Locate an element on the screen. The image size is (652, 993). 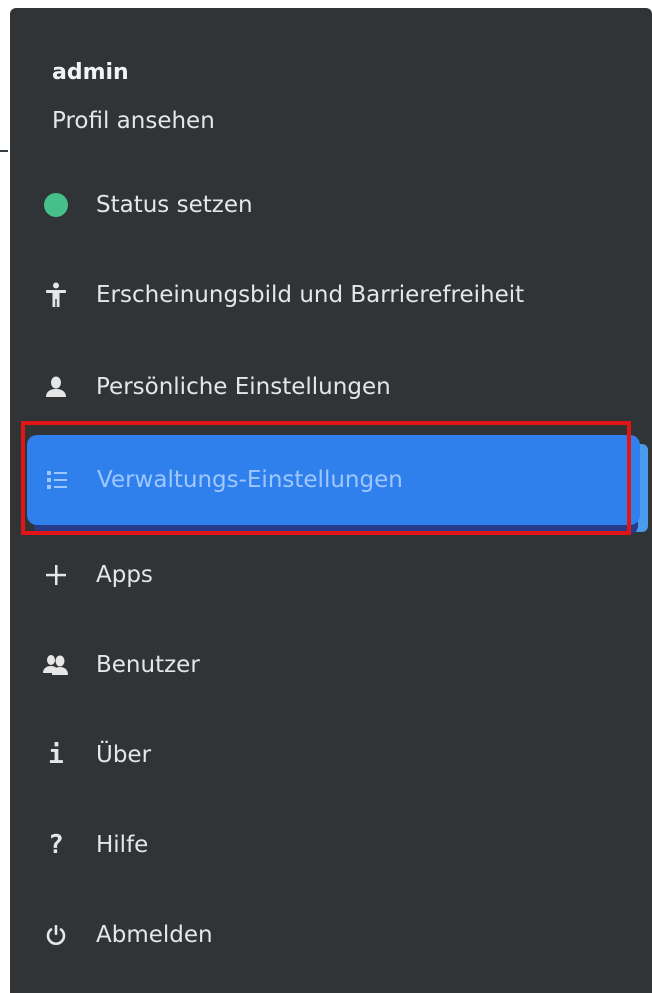
menu-item-label: Persönliche Einstellungen is located at coordinates (243, 387).